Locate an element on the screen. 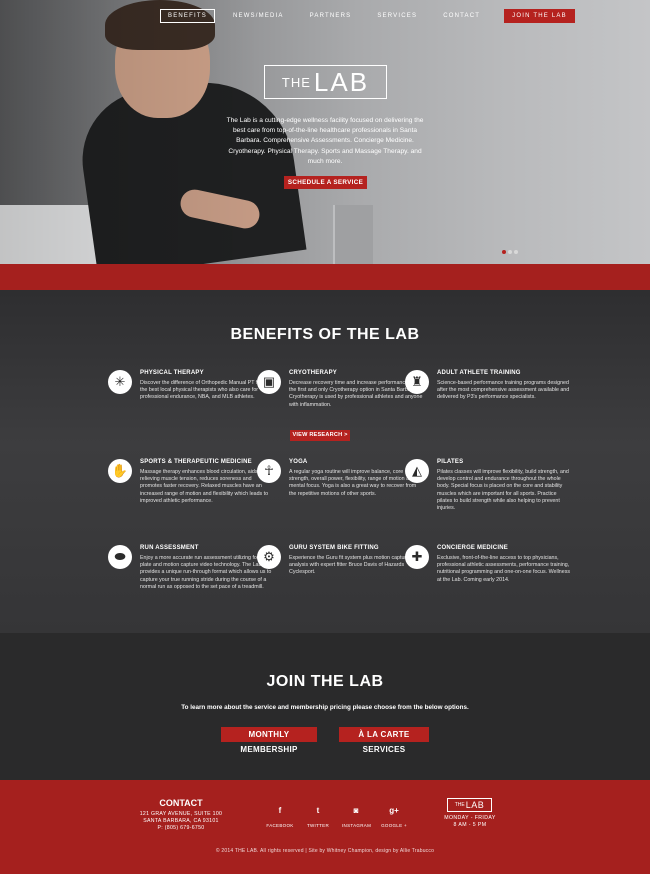 The image size is (650, 874). facebook-icon: f is located at coordinates (280, 810).